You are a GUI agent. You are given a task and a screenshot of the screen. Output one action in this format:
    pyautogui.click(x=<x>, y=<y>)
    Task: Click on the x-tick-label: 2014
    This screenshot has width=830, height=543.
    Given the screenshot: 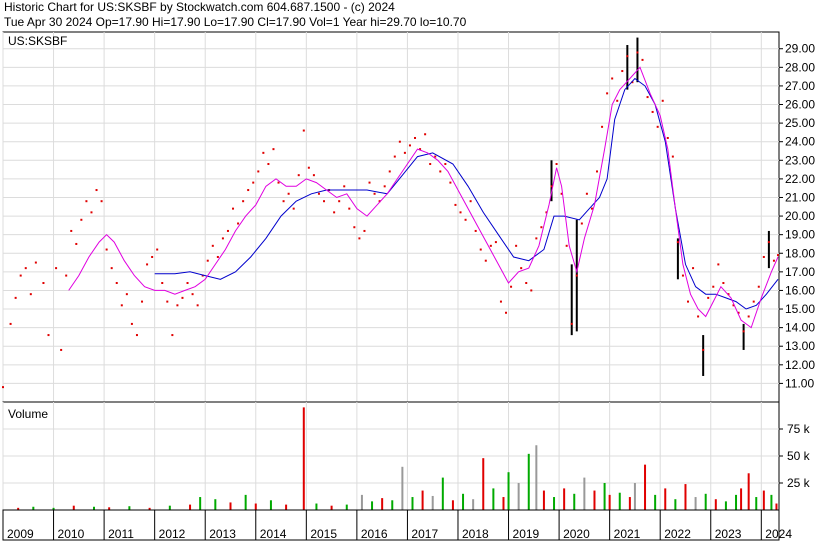 What is the action you would take?
    pyautogui.click(x=273, y=534)
    